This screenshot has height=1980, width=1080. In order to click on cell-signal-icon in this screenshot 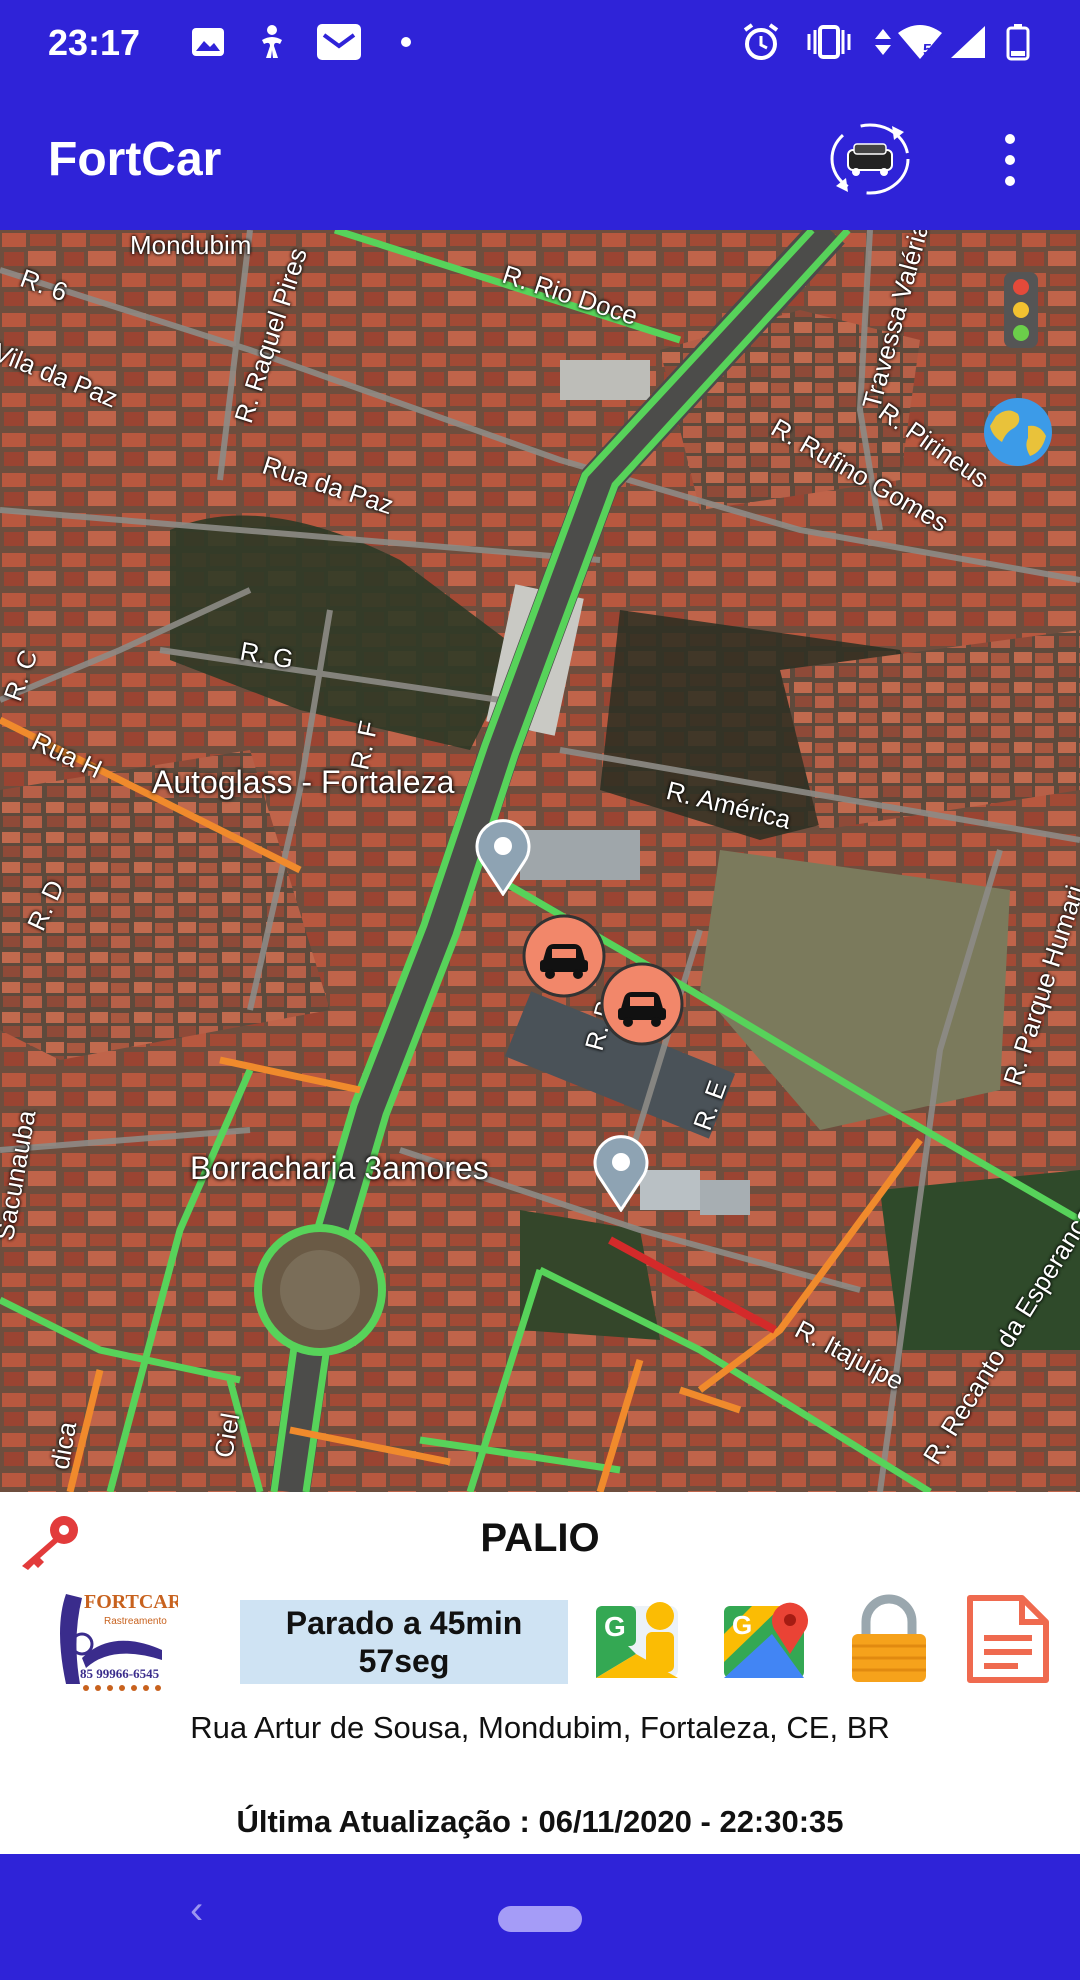, I will do `click(968, 42)`.